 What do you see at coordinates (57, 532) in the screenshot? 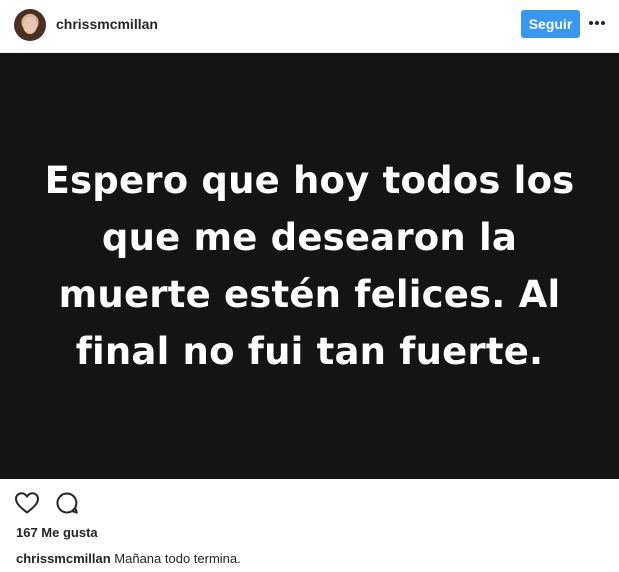
I see `likes-count: 167 Me gusta` at bounding box center [57, 532].